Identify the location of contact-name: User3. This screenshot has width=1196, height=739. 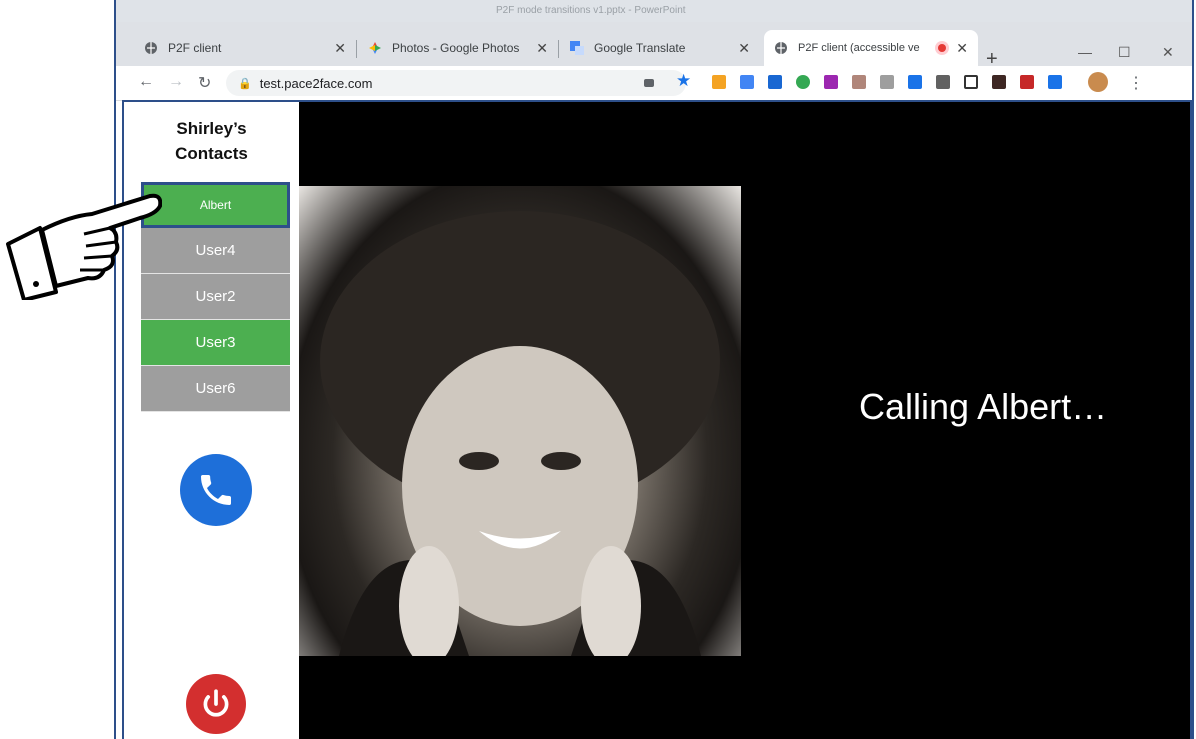
(215, 342).